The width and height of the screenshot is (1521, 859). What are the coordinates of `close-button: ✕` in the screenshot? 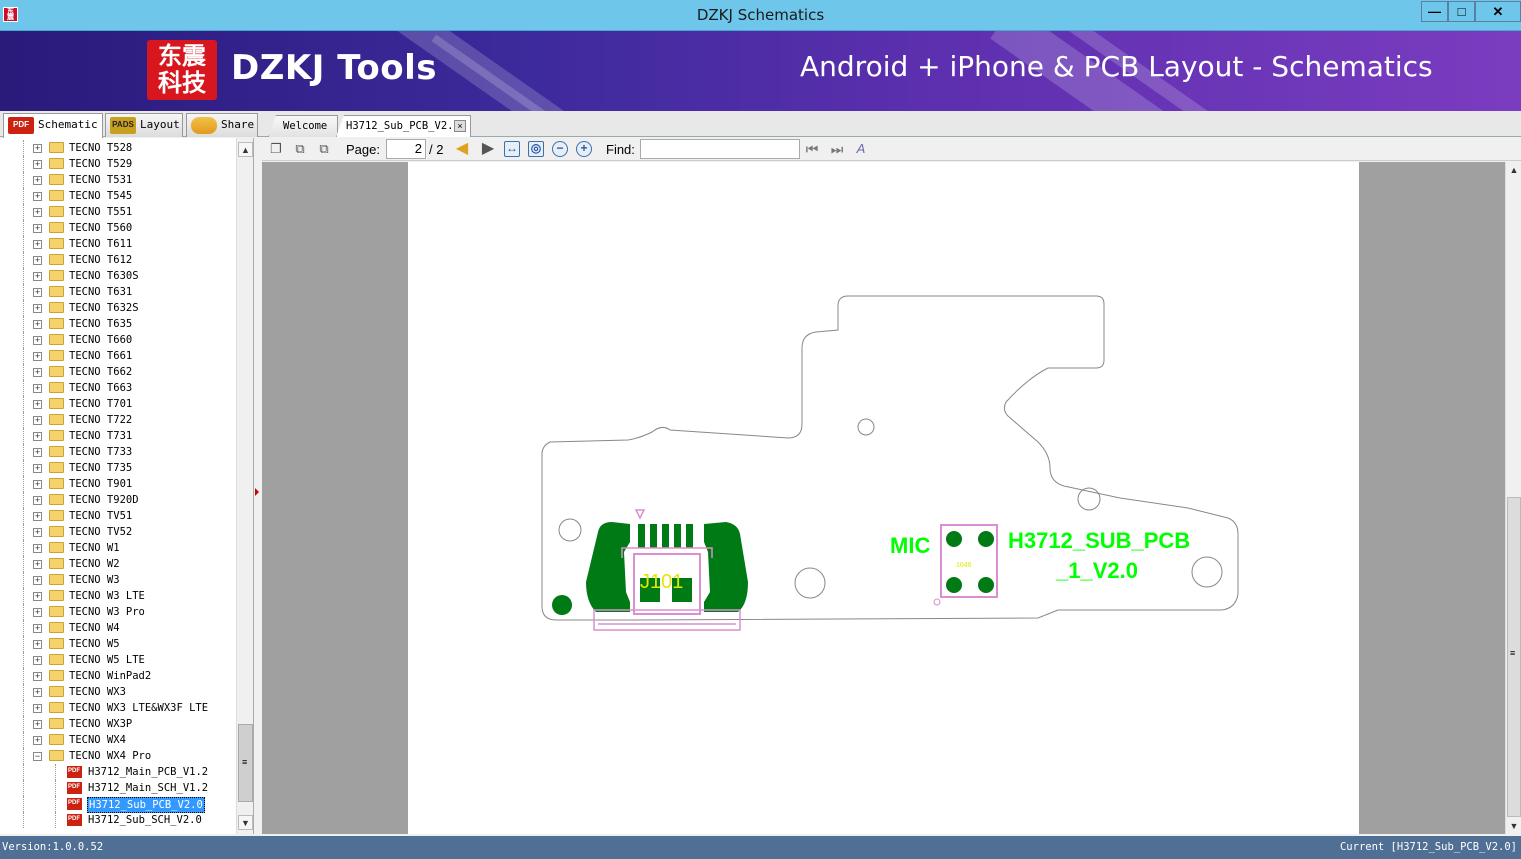 It's located at (1498, 11).